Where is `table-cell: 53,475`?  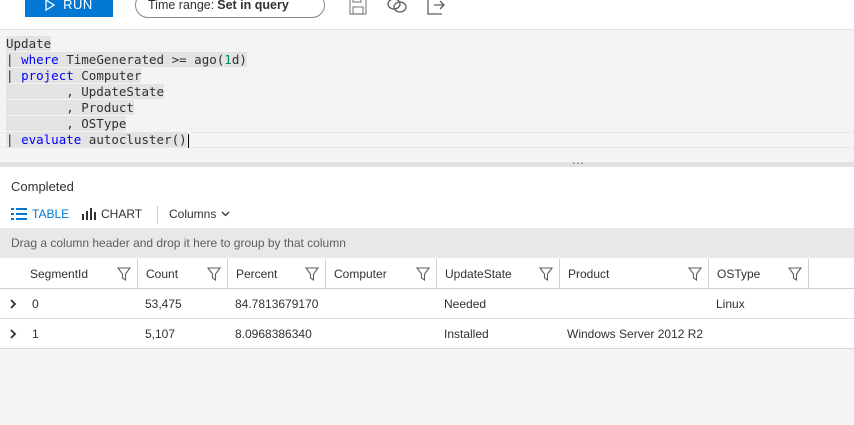
table-cell: 53,475 is located at coordinates (163, 304).